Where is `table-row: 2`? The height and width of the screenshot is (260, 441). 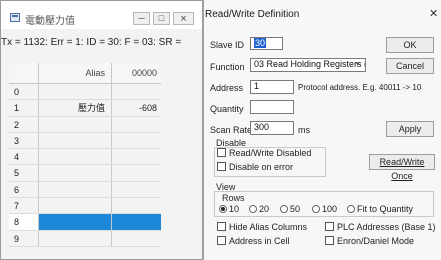 table-row: 2 is located at coordinates (85, 124).